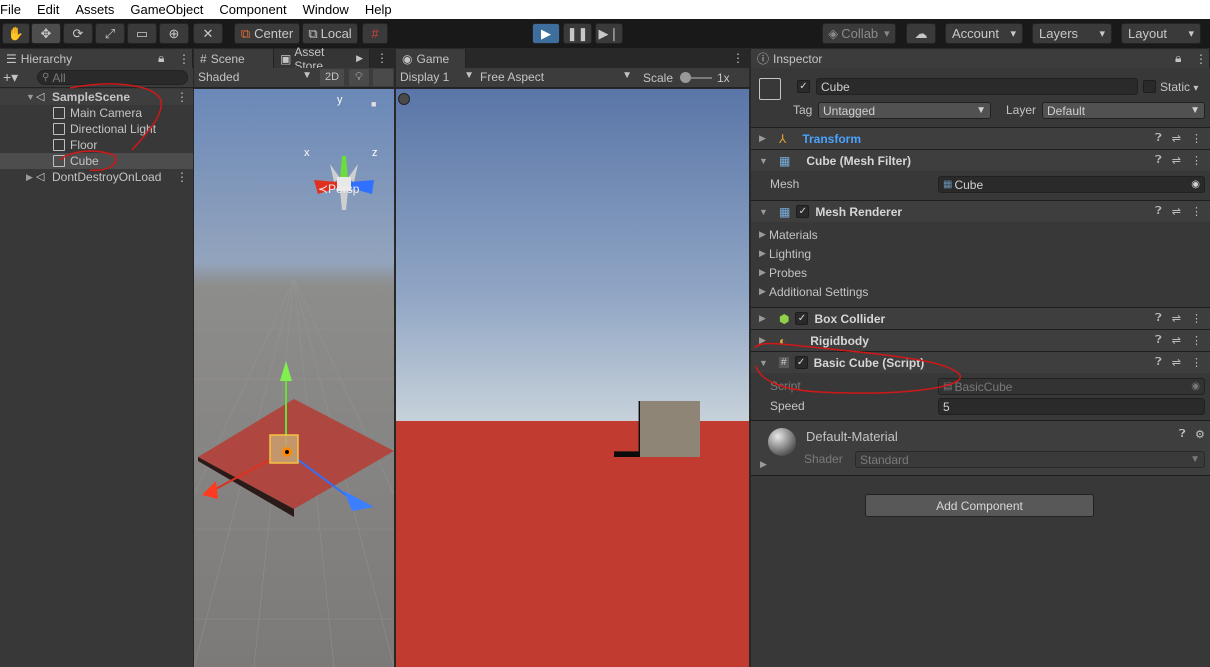 The height and width of the screenshot is (667, 1210). What do you see at coordinates (257, 78) in the screenshot?
I see `shading-mode-dropdown: Shaded ▼` at bounding box center [257, 78].